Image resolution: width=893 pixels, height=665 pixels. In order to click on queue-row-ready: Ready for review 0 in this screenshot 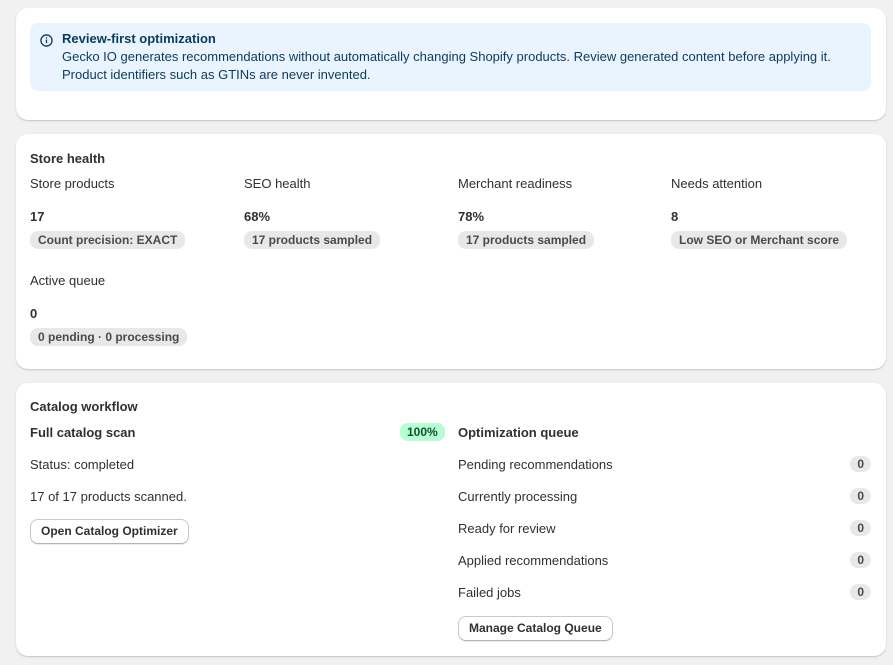, I will do `click(664, 529)`.